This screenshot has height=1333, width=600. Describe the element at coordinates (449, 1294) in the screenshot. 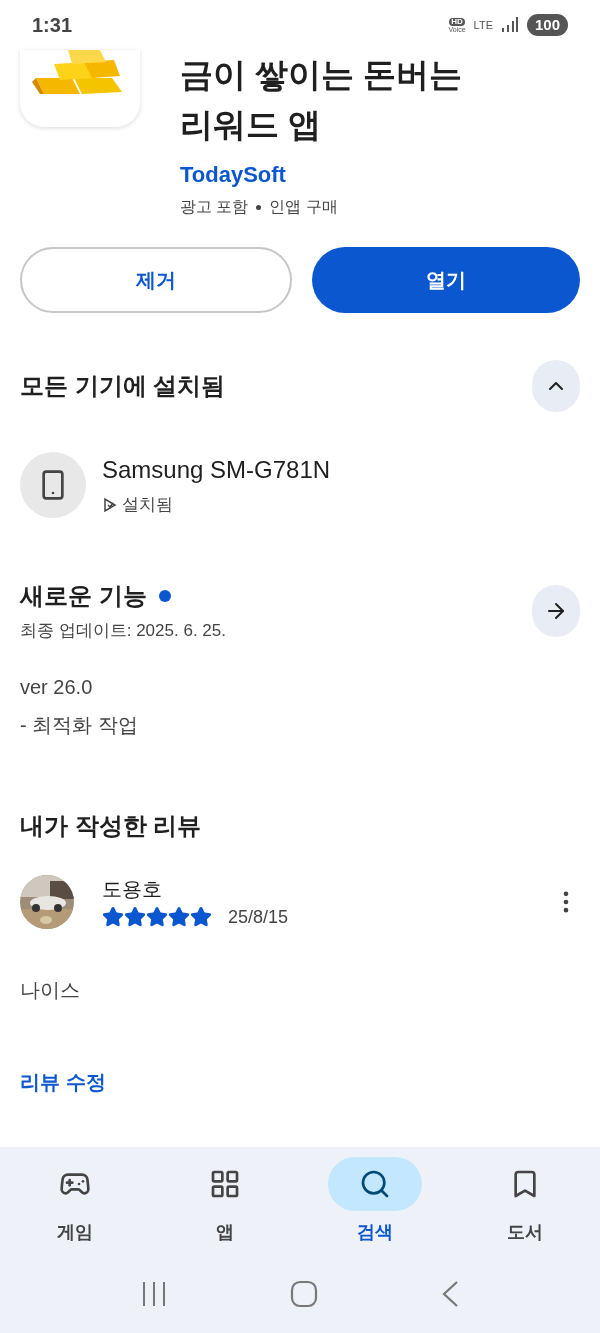

I see `back-icon` at that location.